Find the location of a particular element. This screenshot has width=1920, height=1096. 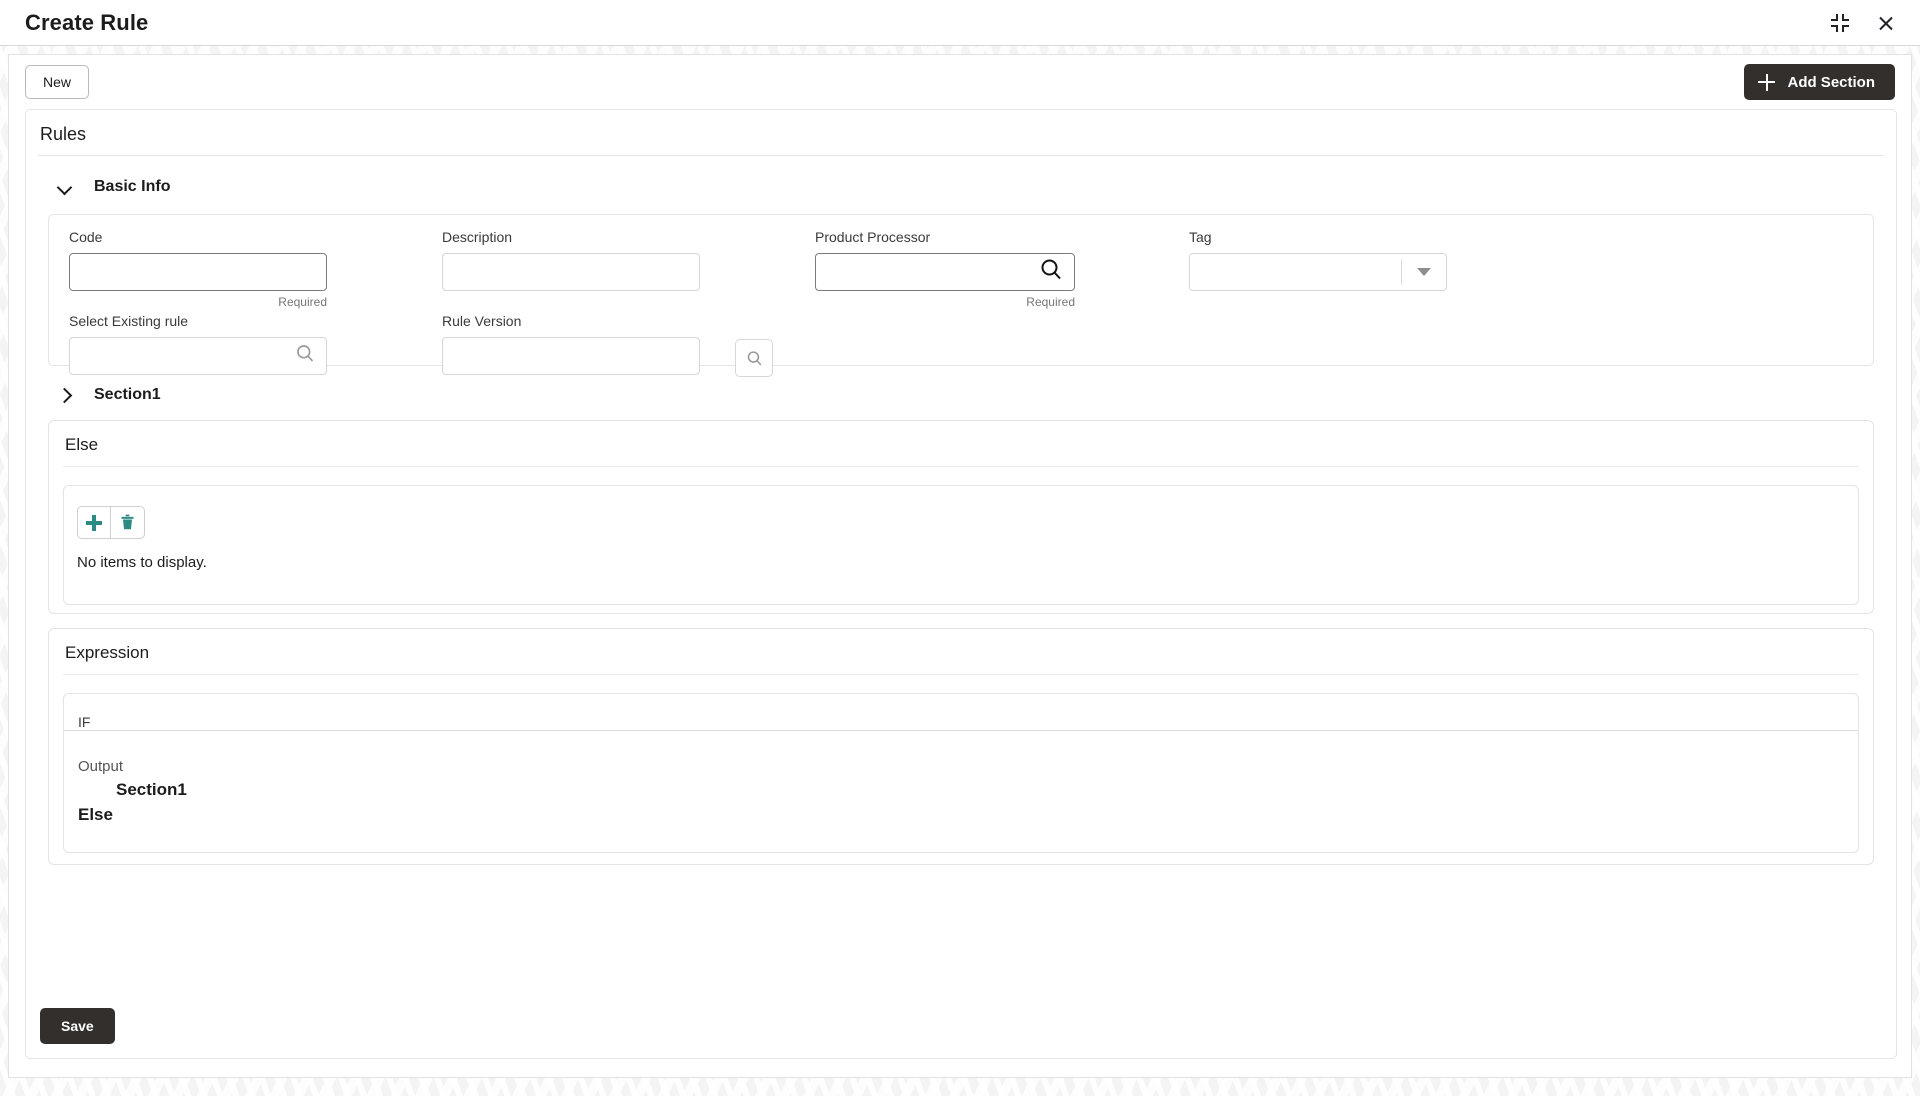

expression-card-divider is located at coordinates (961, 674).